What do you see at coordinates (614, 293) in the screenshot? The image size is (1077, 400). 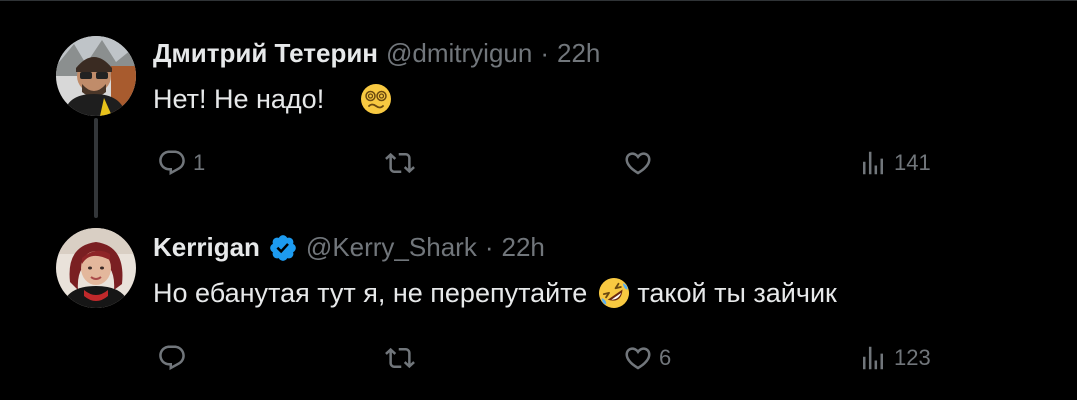 I see `rolling-on-floor-laughing-icon` at bounding box center [614, 293].